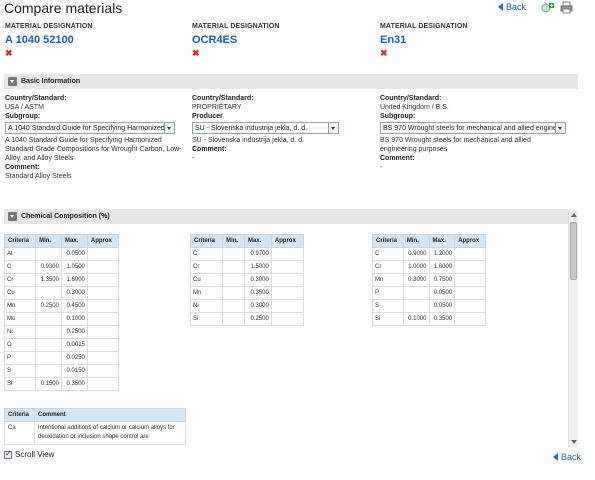 Image resolution: width=595 pixels, height=480 pixels. I want to click on column-header: Criteria, so click(20, 241).